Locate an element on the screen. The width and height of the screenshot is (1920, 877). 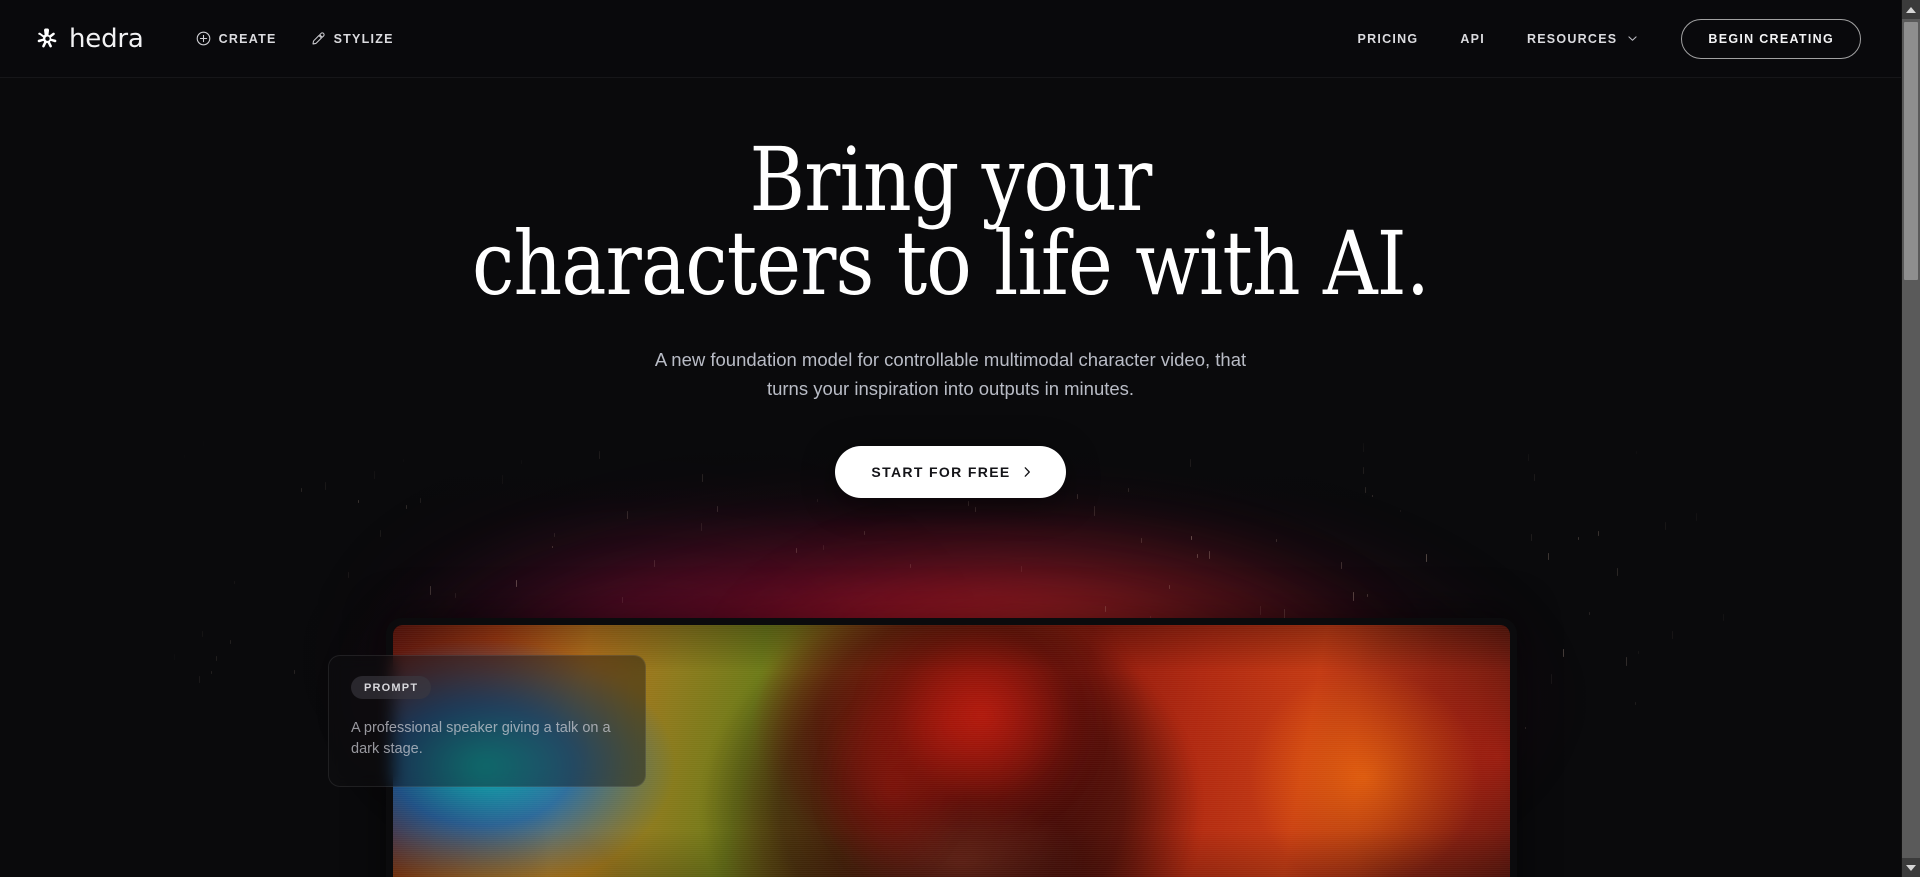
nav-item-create: CREATE is located at coordinates (236, 38).